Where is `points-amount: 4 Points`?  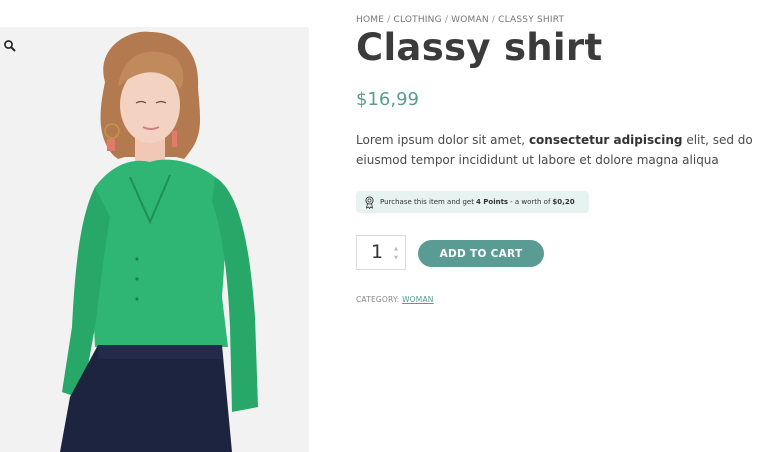
points-amount: 4 Points is located at coordinates (492, 202).